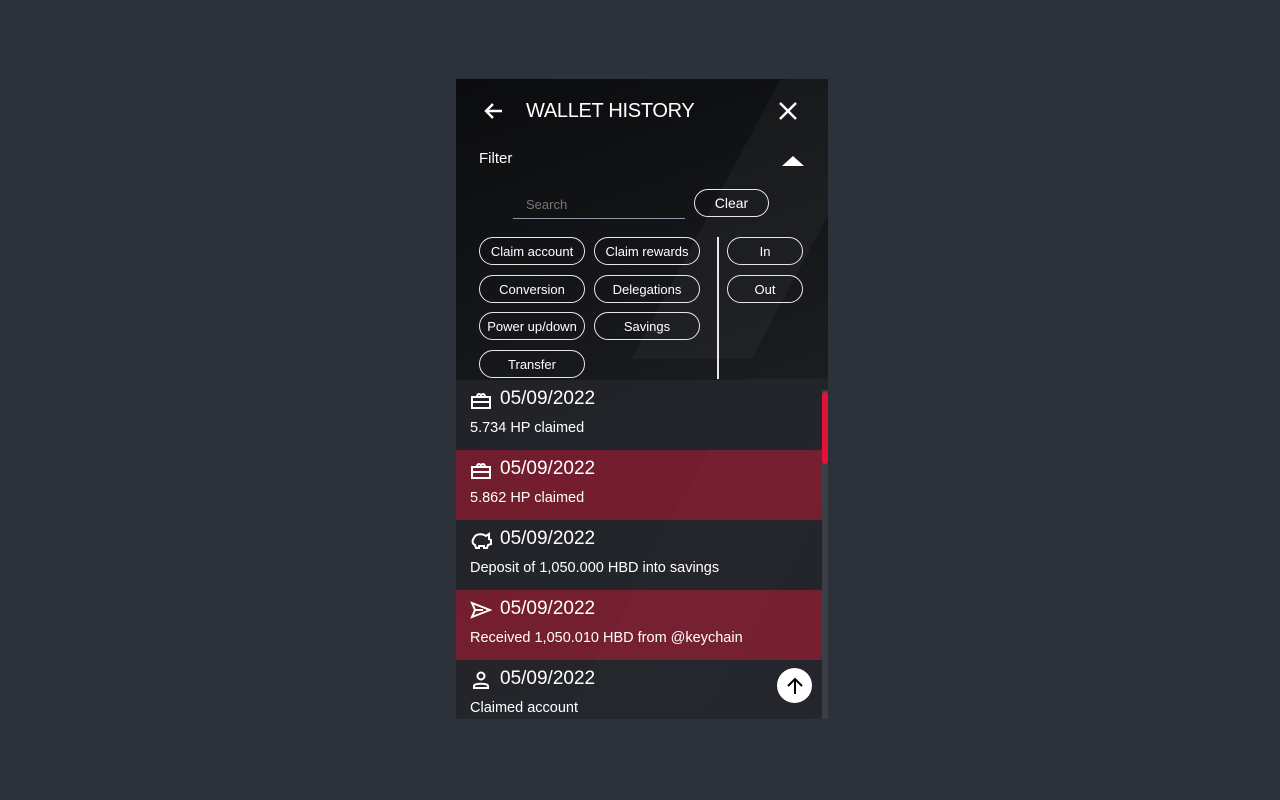 Image resolution: width=1280 pixels, height=800 pixels. Describe the element at coordinates (481, 680) in the screenshot. I see `user-icon` at that location.